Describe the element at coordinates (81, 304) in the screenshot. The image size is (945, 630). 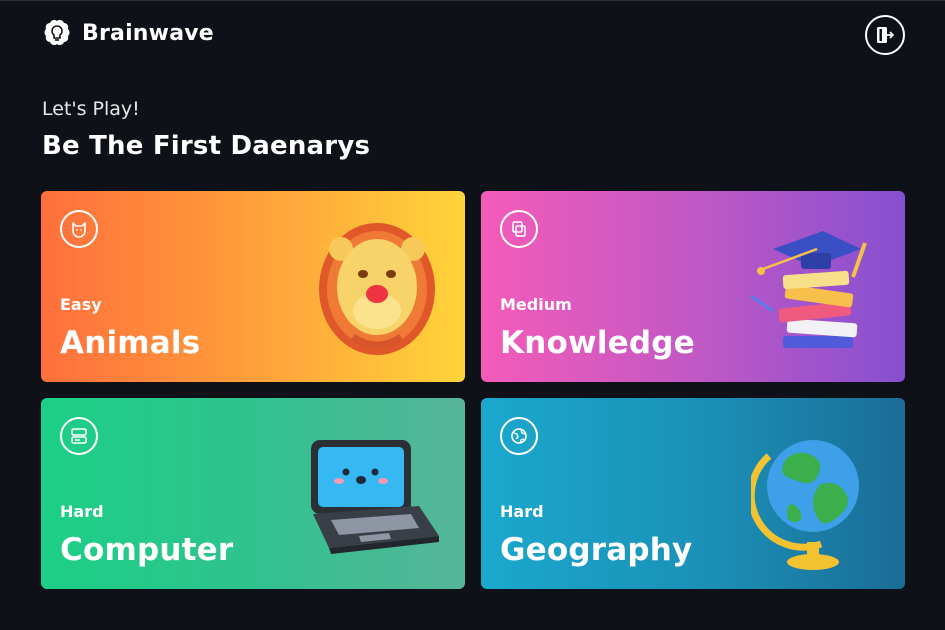
I see `difficulty-label: Easy` at that location.